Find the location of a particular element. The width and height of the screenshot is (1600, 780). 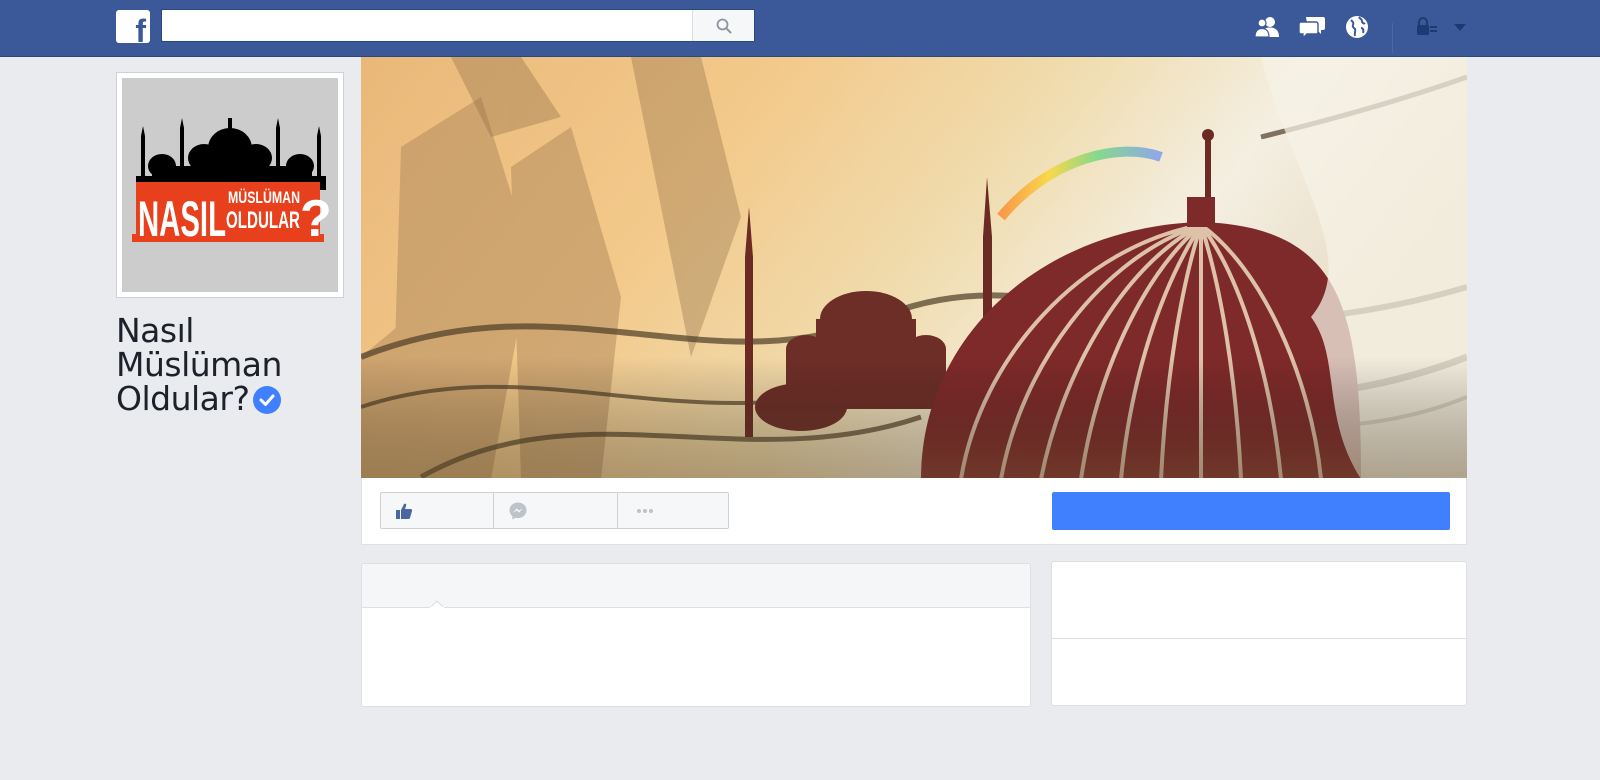

verified-badge-icon is located at coordinates (267, 400).